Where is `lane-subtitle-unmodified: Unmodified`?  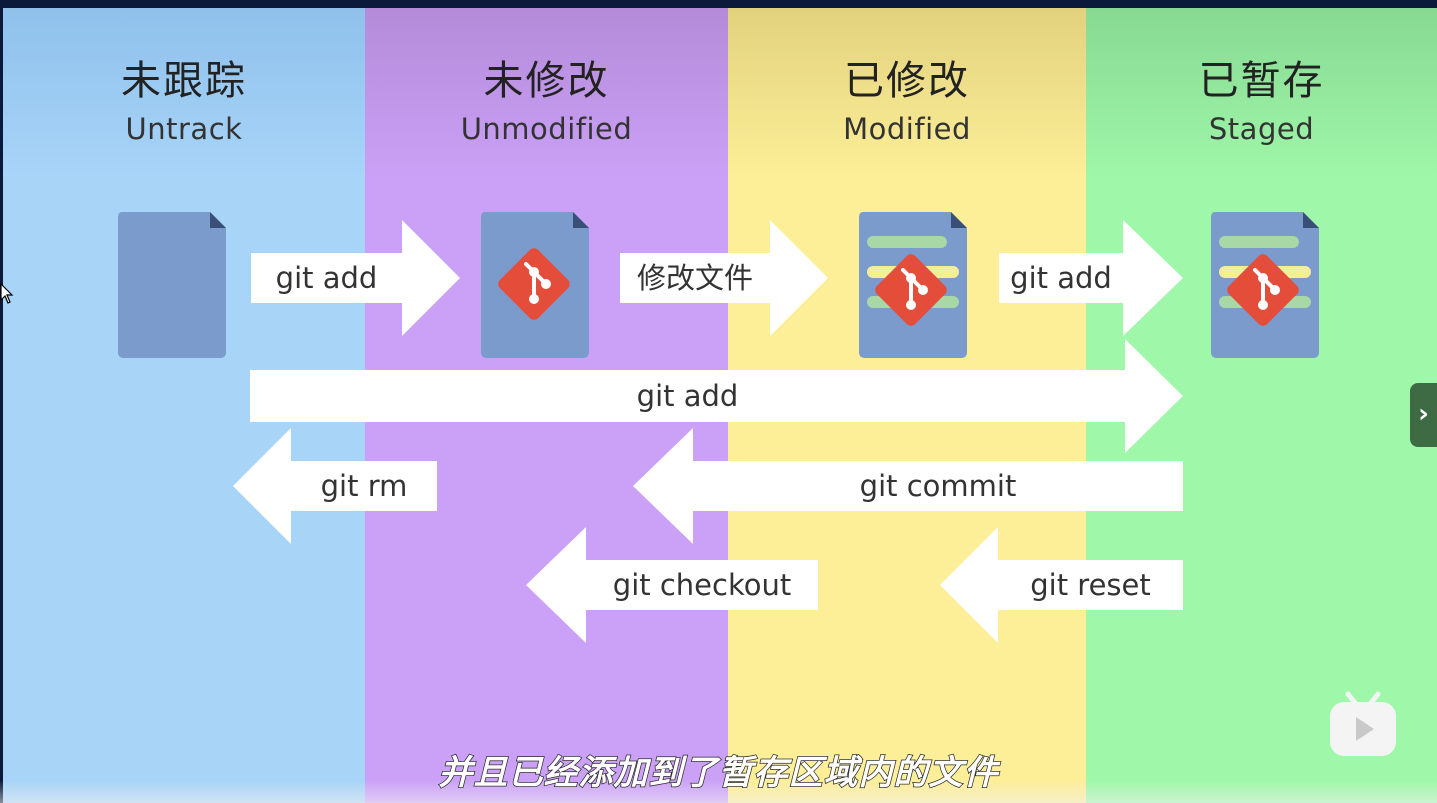
lane-subtitle-unmodified: Unmodified is located at coordinates (546, 129).